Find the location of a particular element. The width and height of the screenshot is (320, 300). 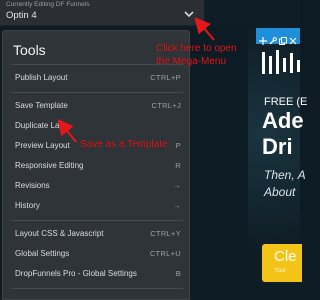

menu-item-label: Revisions is located at coordinates (32, 185).